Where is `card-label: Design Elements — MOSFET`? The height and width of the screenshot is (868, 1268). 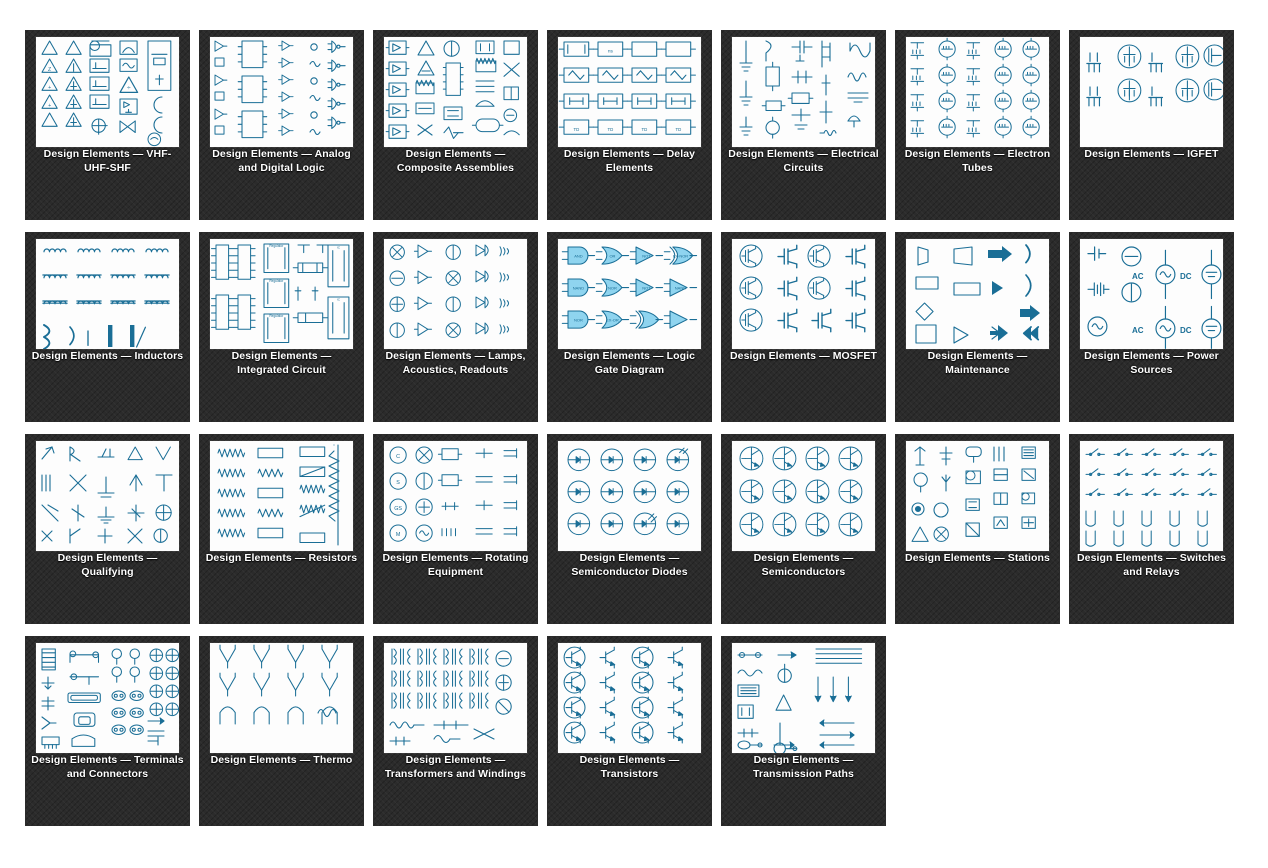 card-label: Design Elements — MOSFET is located at coordinates (803, 356).